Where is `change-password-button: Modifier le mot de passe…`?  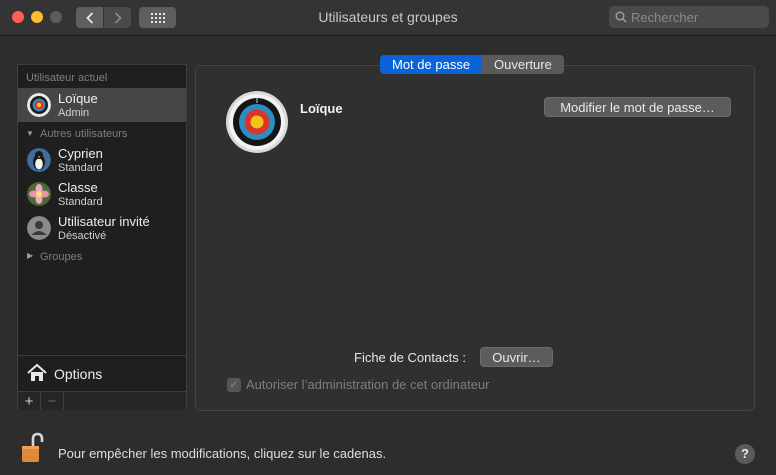 change-password-button: Modifier le mot de passe… is located at coordinates (637, 107).